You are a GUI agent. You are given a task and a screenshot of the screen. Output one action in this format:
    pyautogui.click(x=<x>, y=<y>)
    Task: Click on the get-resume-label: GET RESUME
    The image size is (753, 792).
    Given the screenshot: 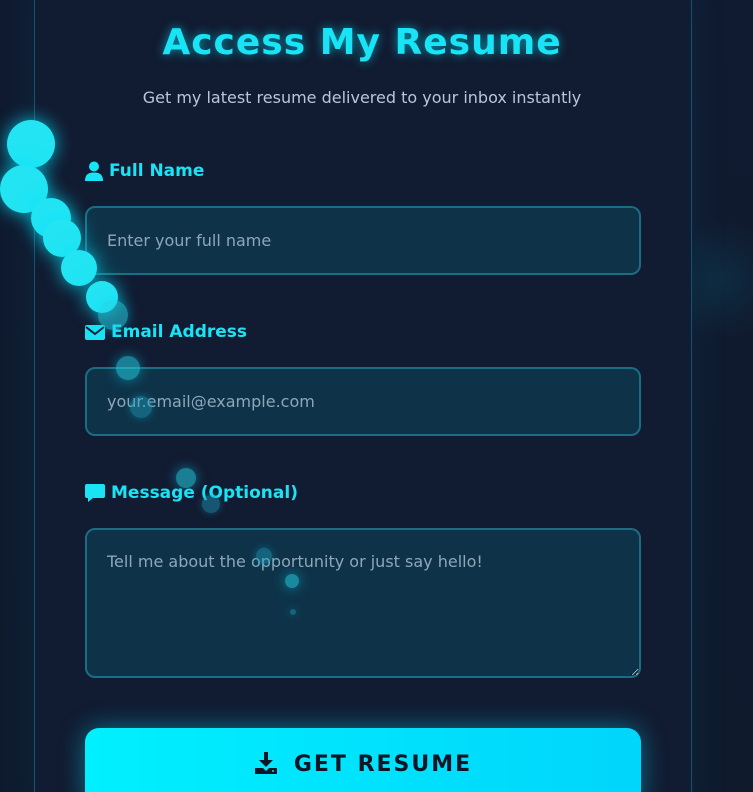 What is the action you would take?
    pyautogui.click(x=383, y=764)
    